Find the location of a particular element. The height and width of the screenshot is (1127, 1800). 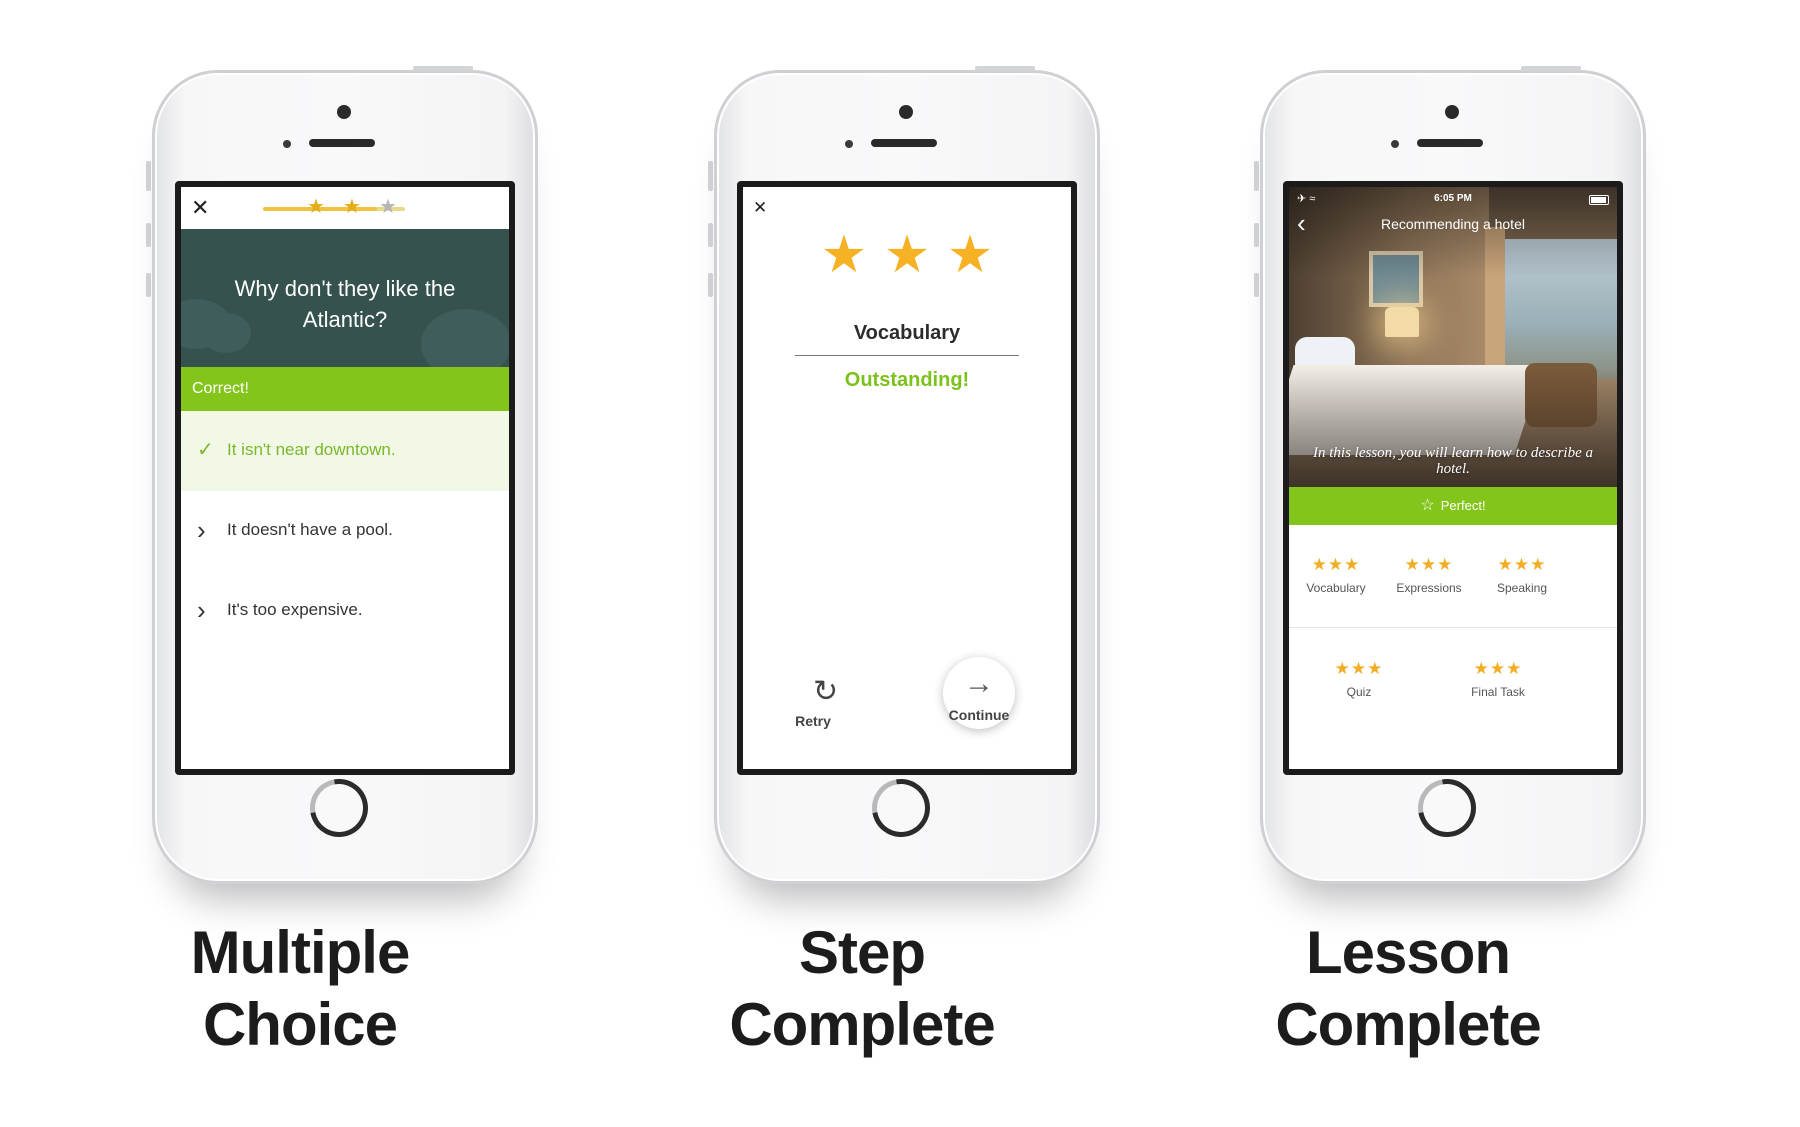

skill-quiz: ★★★ Quiz is located at coordinates (1359, 680).